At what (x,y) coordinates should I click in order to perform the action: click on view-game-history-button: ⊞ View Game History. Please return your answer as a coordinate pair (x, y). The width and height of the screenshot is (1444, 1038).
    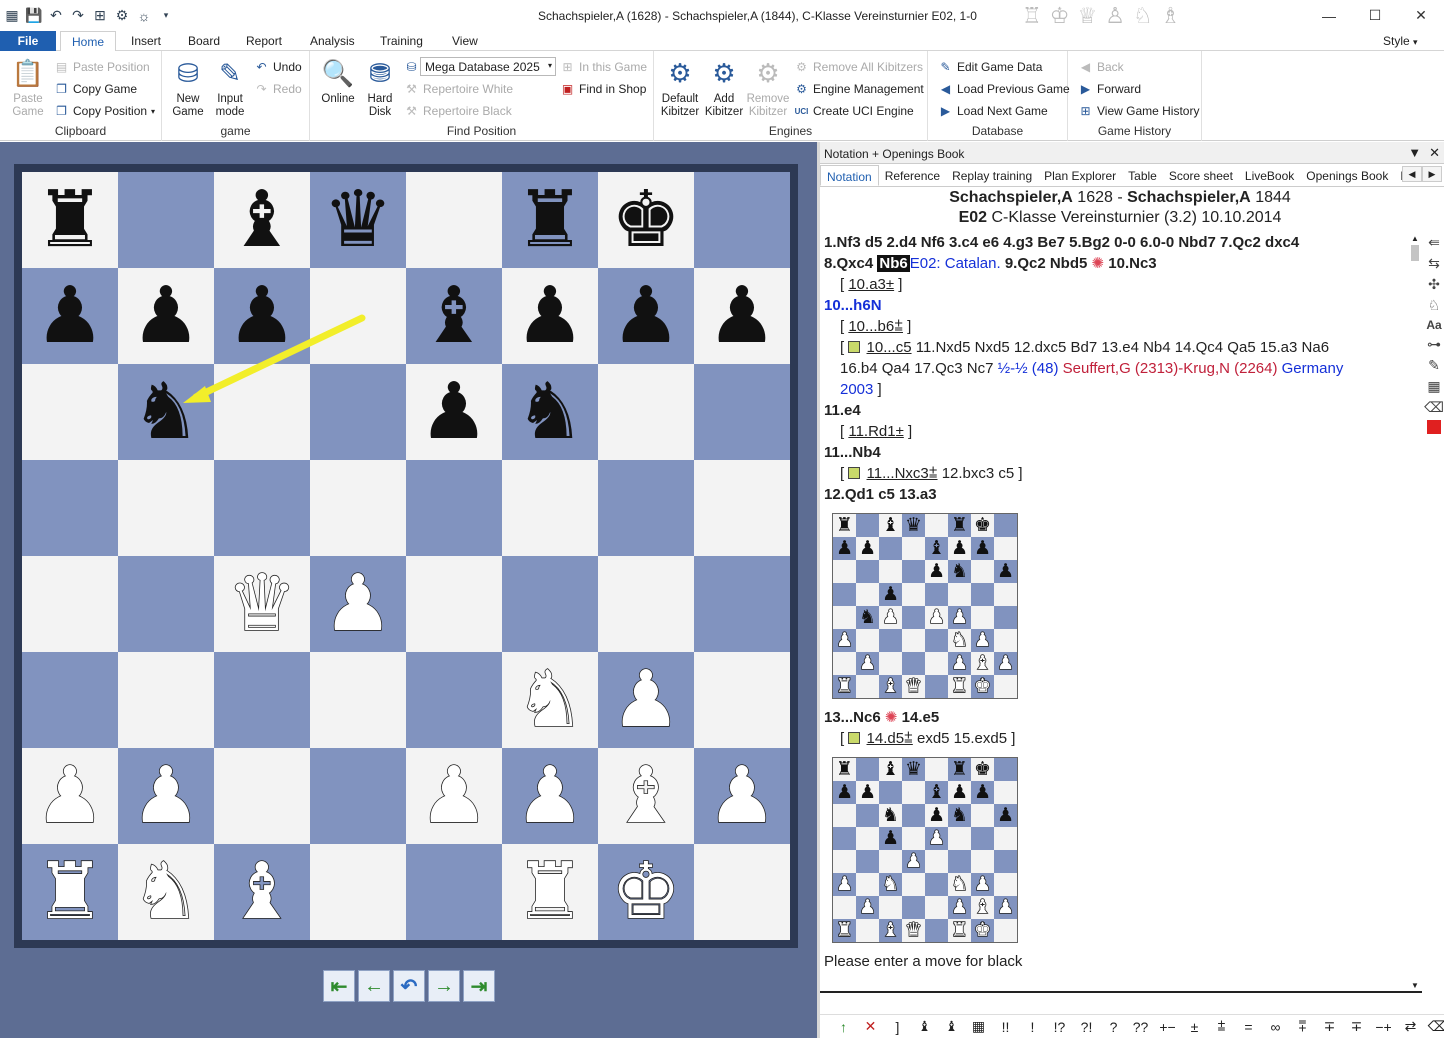
    Looking at the image, I should click on (1138, 111).